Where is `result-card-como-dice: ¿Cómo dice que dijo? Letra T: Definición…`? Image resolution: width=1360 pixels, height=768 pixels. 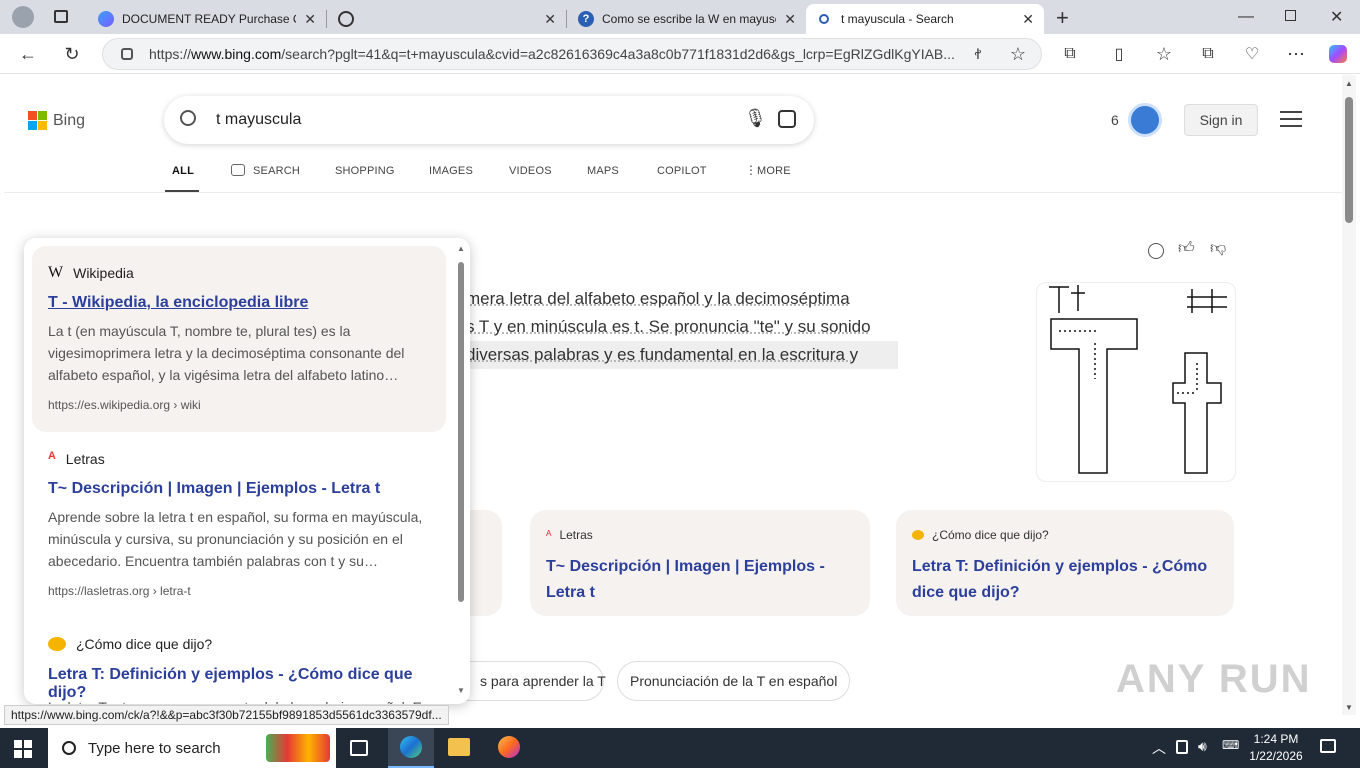 result-card-como-dice: ¿Cómo dice que dijo? Letra T: Definición… is located at coordinates (1065, 563).